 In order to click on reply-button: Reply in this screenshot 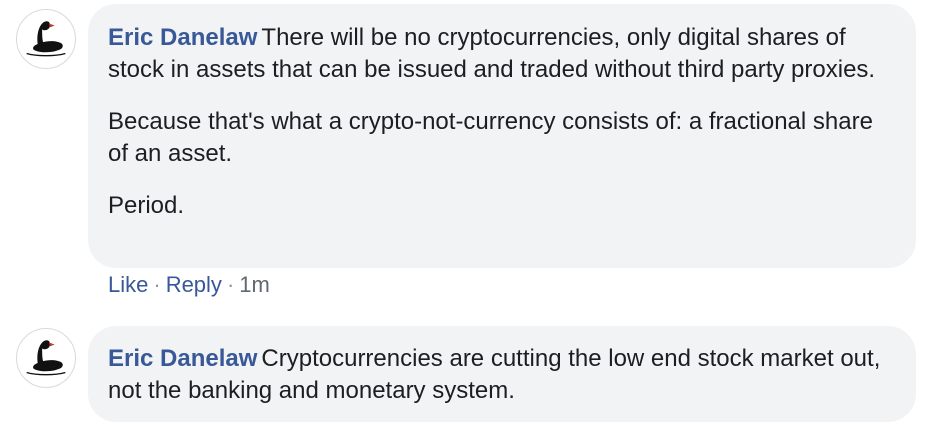, I will do `click(194, 284)`.